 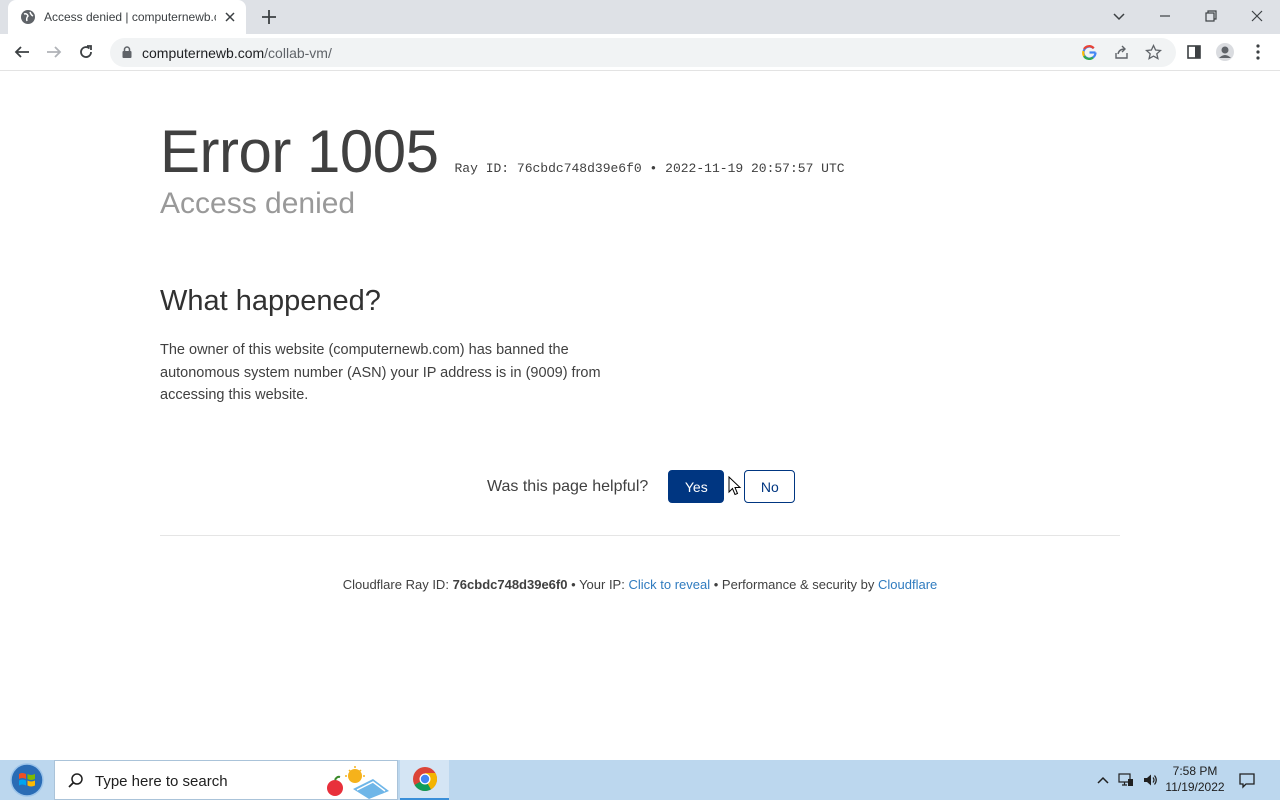 I want to click on side-panel-icon, so click(x=1194, y=52).